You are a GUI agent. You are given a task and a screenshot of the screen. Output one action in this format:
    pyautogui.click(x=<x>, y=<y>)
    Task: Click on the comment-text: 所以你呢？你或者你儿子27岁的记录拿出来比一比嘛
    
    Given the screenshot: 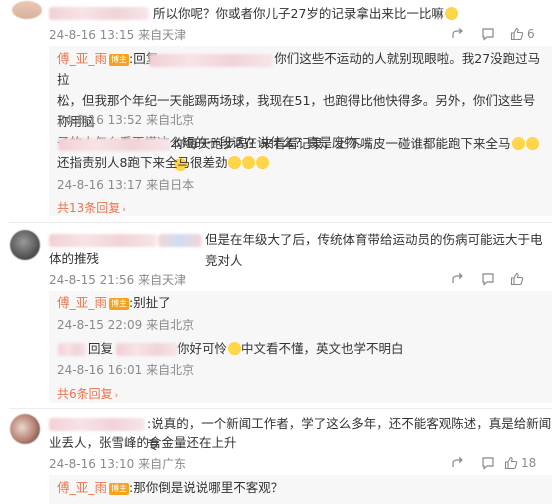 What is the action you would take?
    pyautogui.click(x=305, y=13)
    